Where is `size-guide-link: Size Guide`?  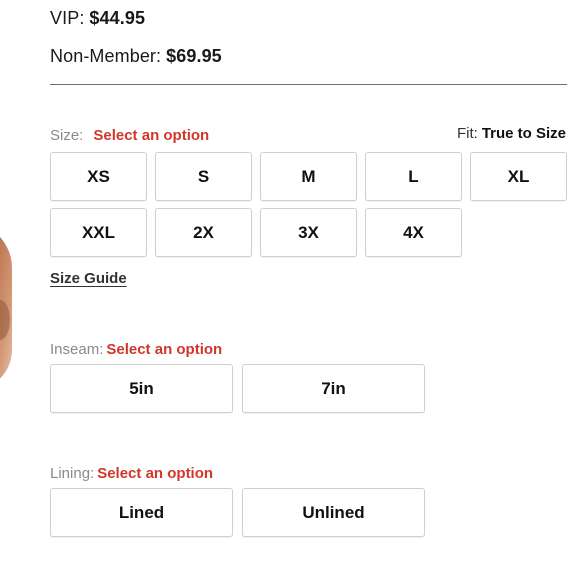
size-guide-link: Size Guide is located at coordinates (88, 278).